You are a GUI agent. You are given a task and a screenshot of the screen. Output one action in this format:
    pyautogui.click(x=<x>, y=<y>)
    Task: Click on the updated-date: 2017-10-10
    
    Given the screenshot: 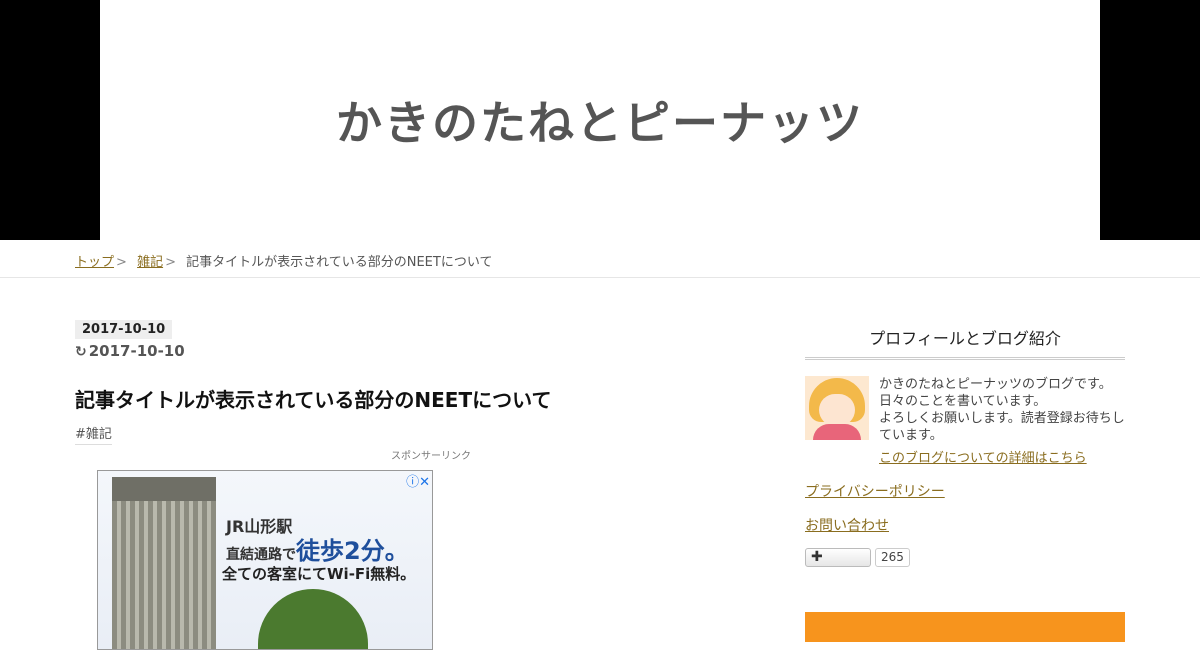 What is the action you would take?
    pyautogui.click(x=136, y=351)
    